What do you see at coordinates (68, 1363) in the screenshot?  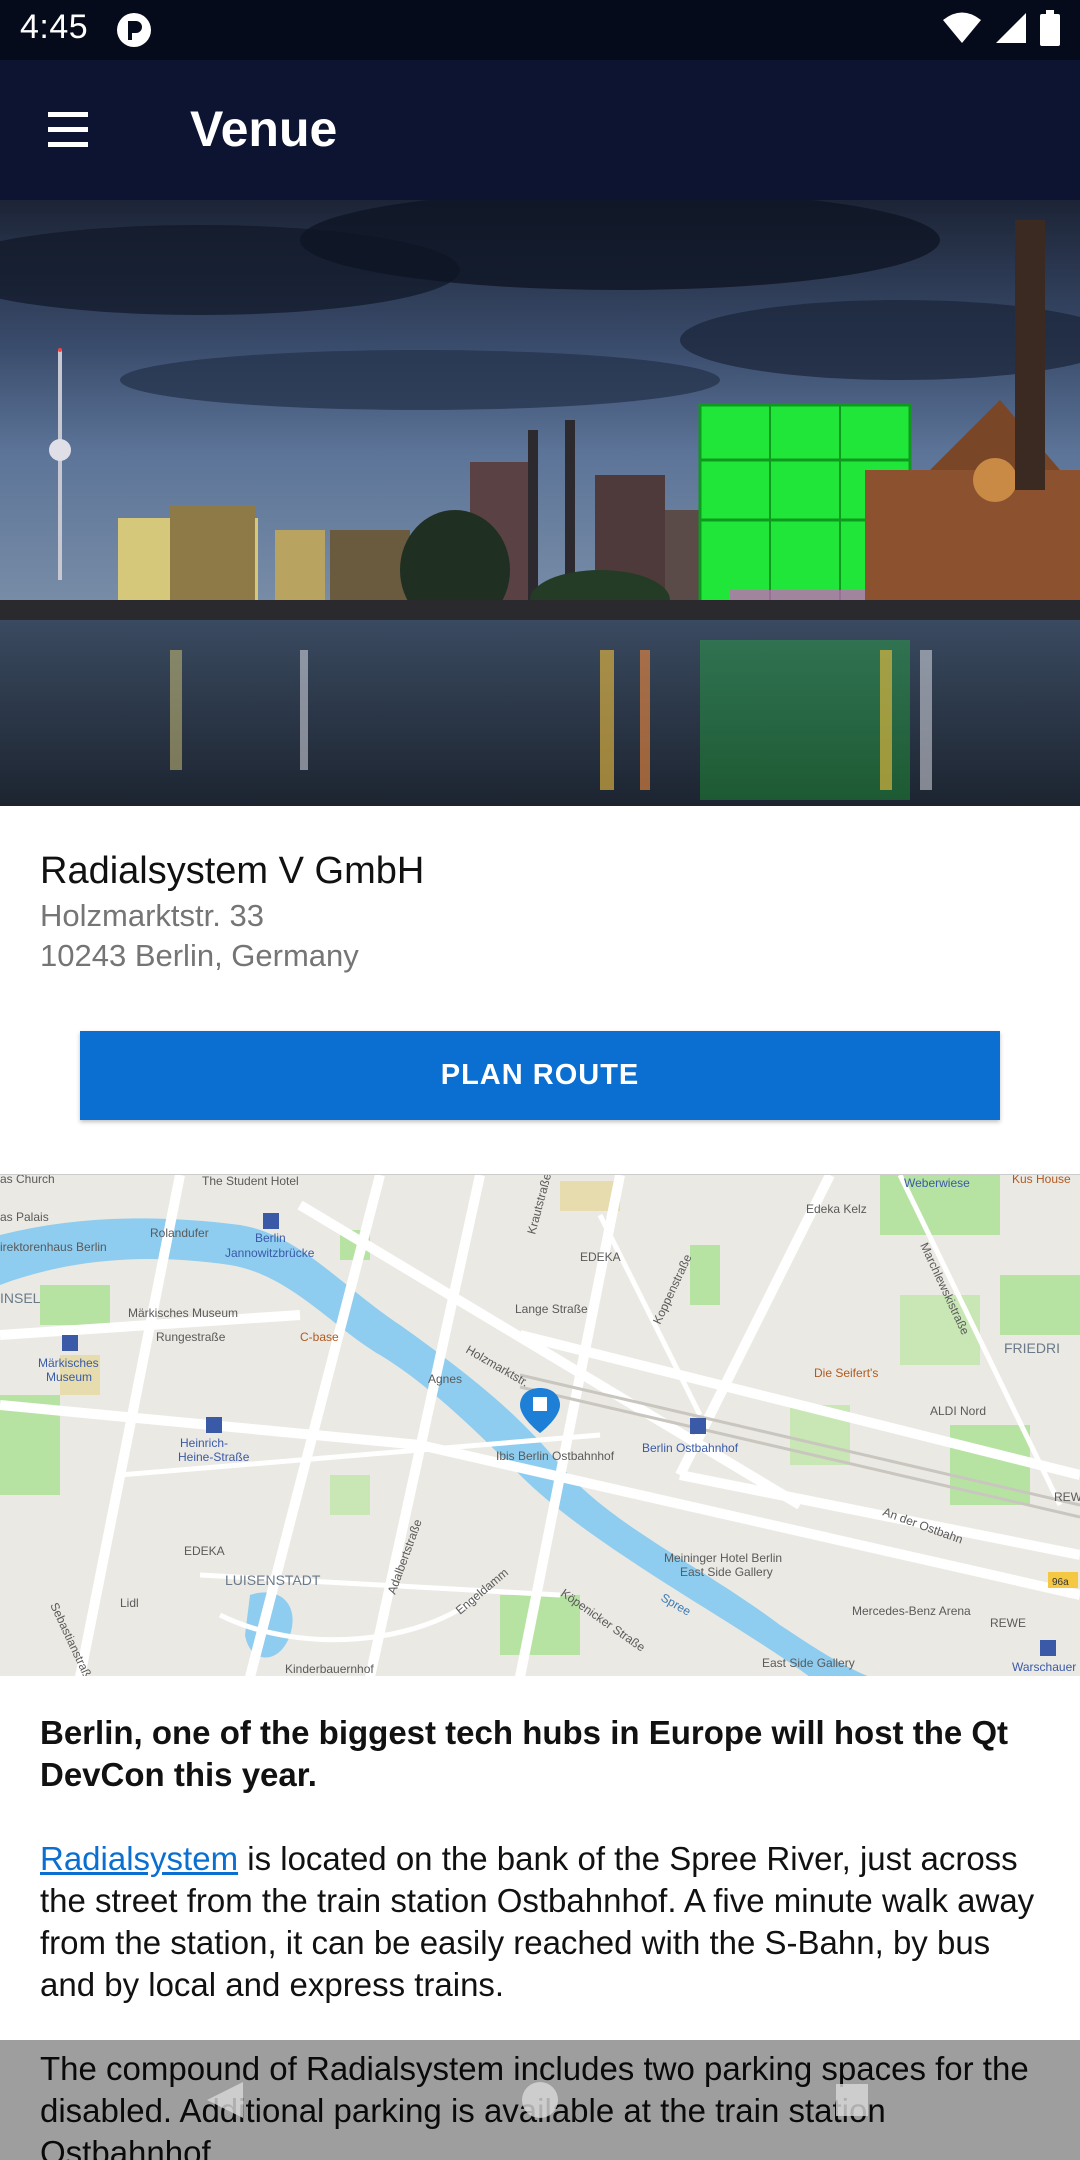 I see `map-label: Märkisches` at bounding box center [68, 1363].